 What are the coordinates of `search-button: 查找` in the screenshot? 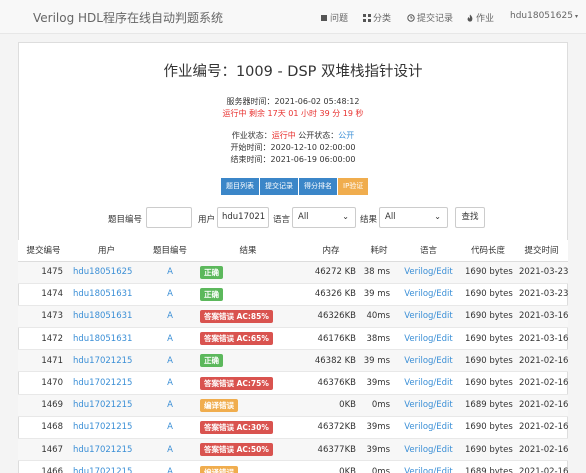 It's located at (470, 217).